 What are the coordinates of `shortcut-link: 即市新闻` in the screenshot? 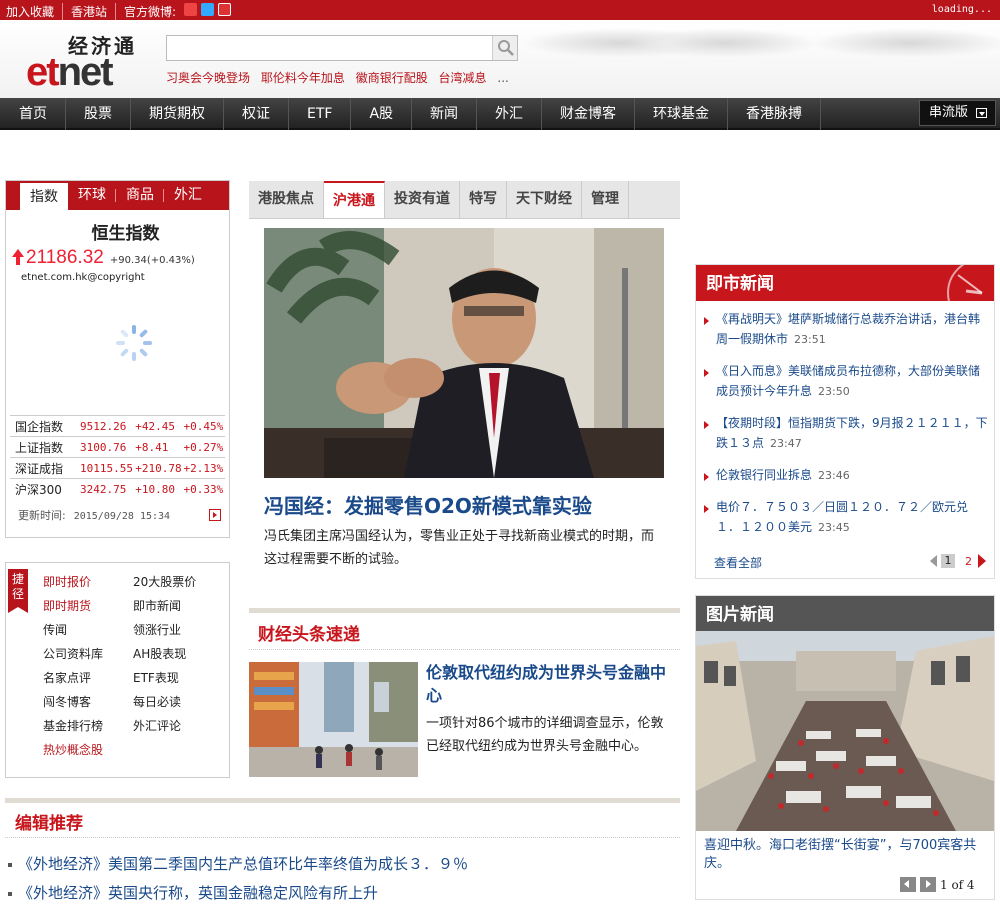 It's located at (178, 606).